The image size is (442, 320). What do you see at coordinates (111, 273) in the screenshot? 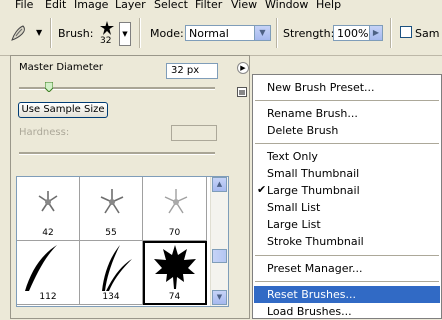
I see `brush-thumb-134: 134` at bounding box center [111, 273].